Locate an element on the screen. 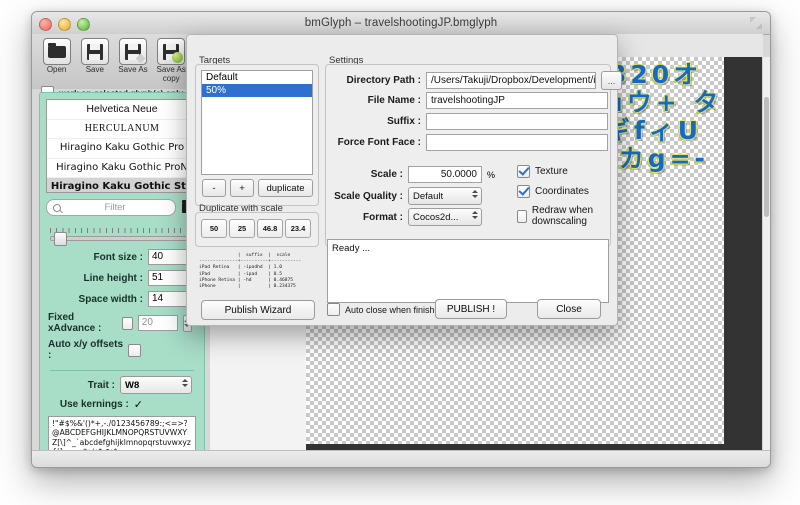 This screenshot has height=505, width=800. atlas-dark-right is located at coordinates (743, 258).